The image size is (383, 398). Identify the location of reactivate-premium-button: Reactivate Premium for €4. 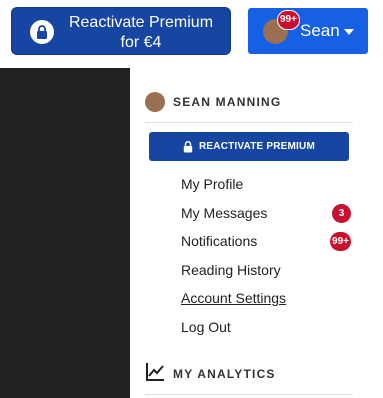
(121, 31).